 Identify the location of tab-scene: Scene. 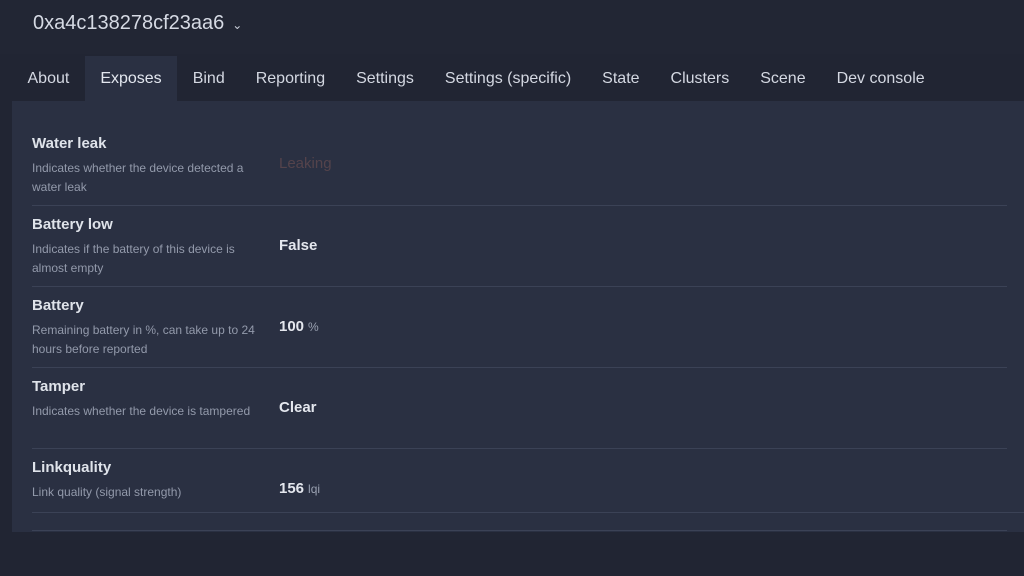
(783, 78).